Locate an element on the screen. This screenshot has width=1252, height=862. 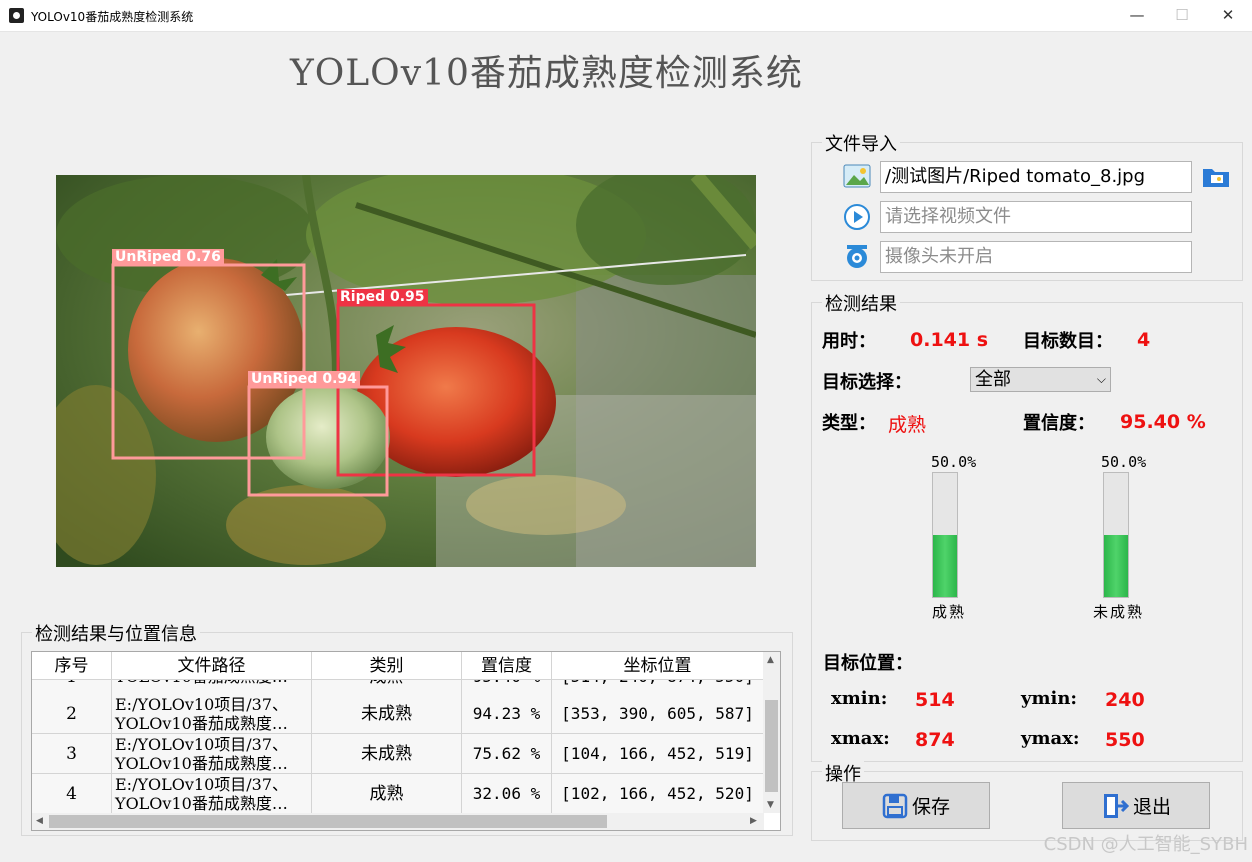
chevron-down-icon: ⌵ is located at coordinates (1101, 379).